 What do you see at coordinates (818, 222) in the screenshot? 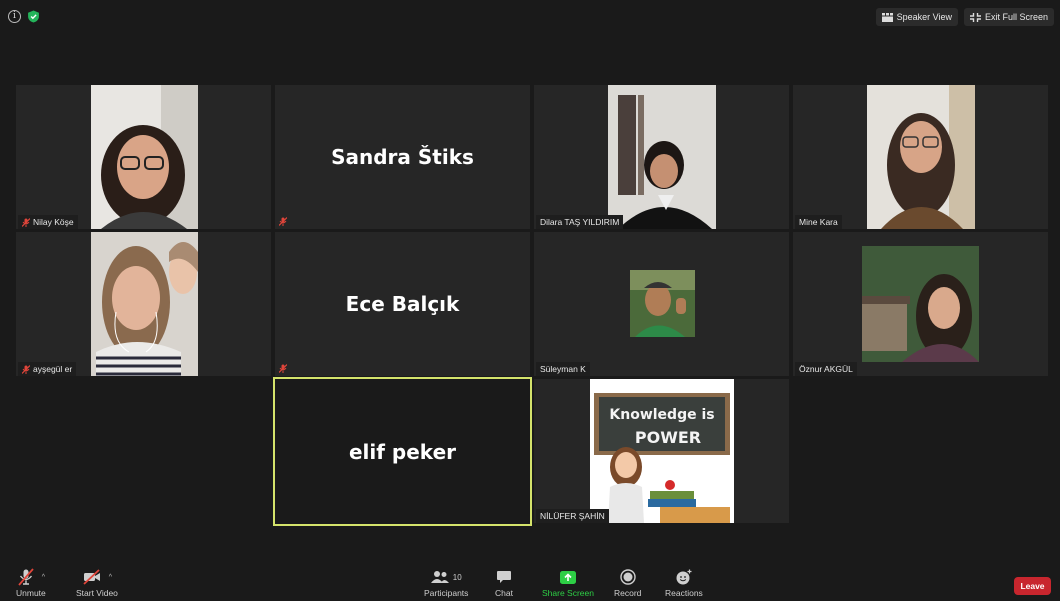
I see `participant-name-tag: Mine Kara` at bounding box center [818, 222].